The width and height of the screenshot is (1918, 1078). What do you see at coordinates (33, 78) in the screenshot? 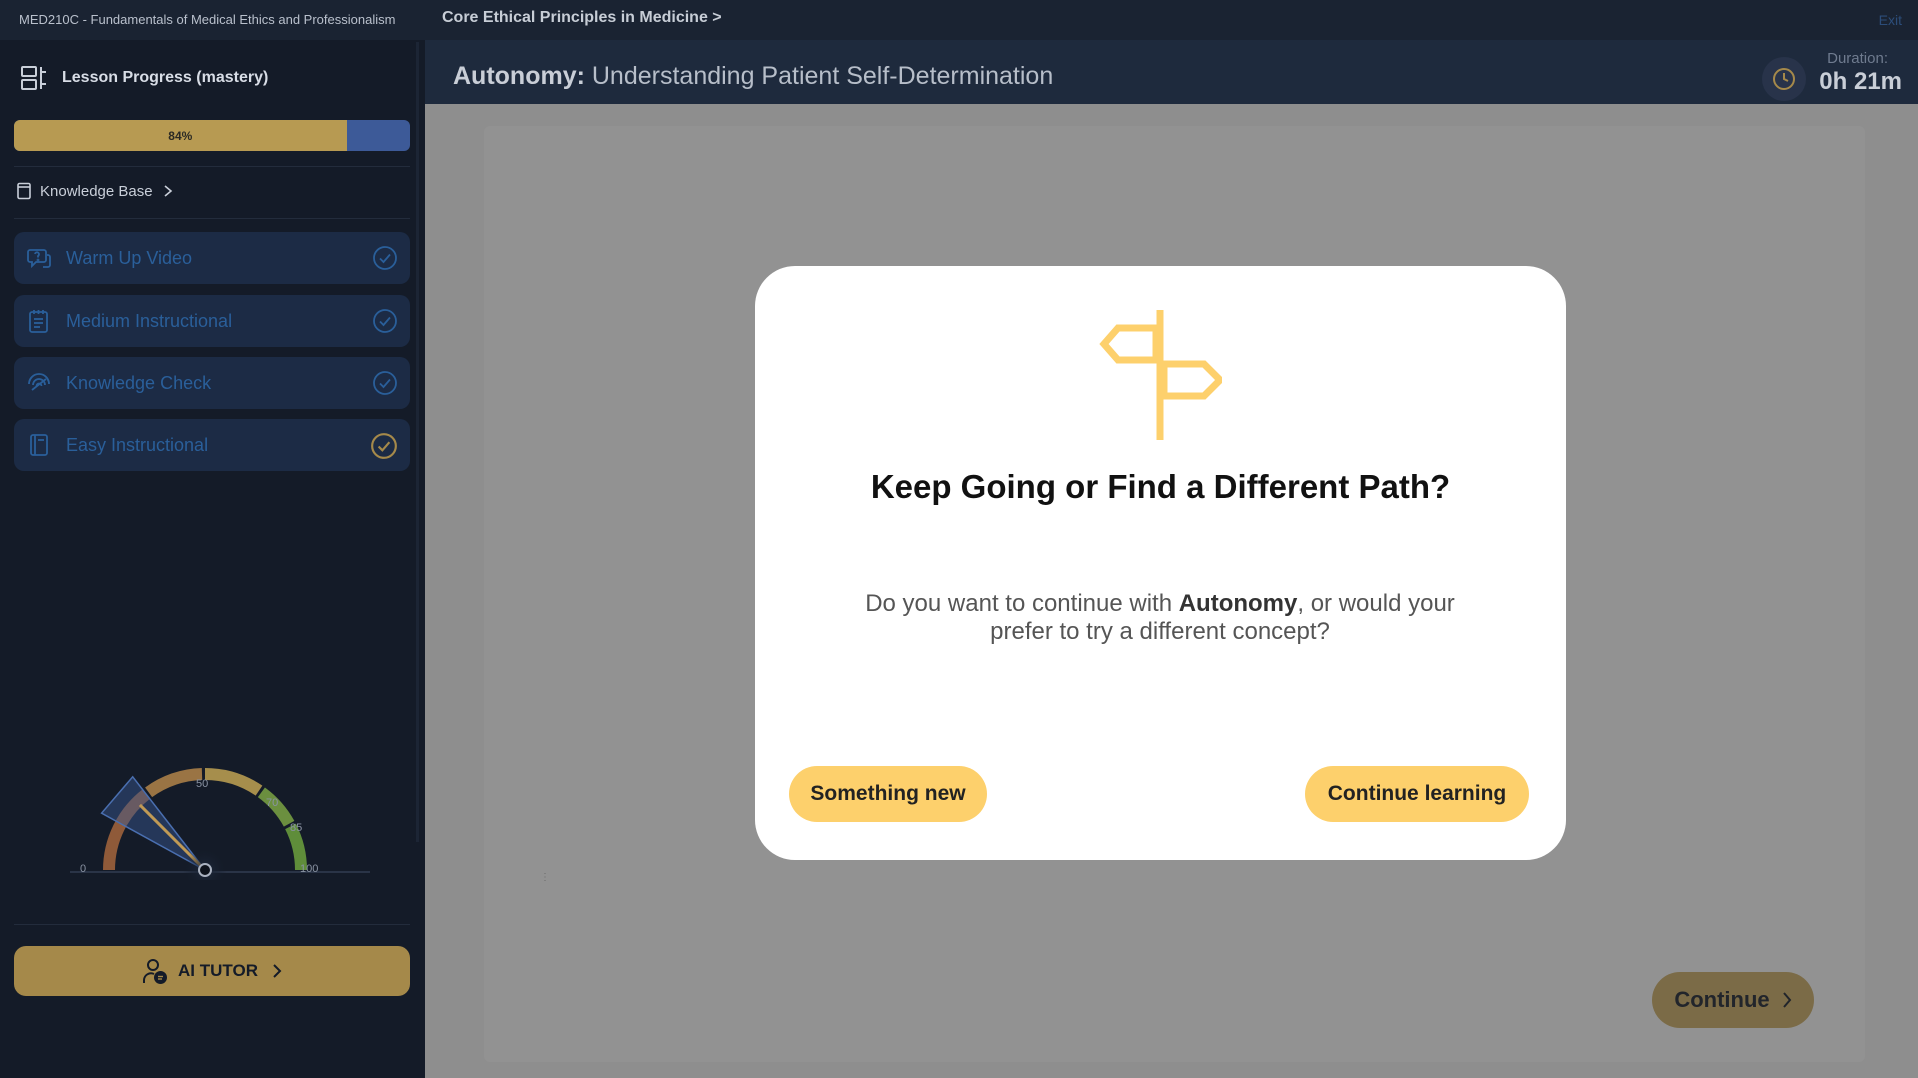
I see `progress-layout-icon` at bounding box center [33, 78].